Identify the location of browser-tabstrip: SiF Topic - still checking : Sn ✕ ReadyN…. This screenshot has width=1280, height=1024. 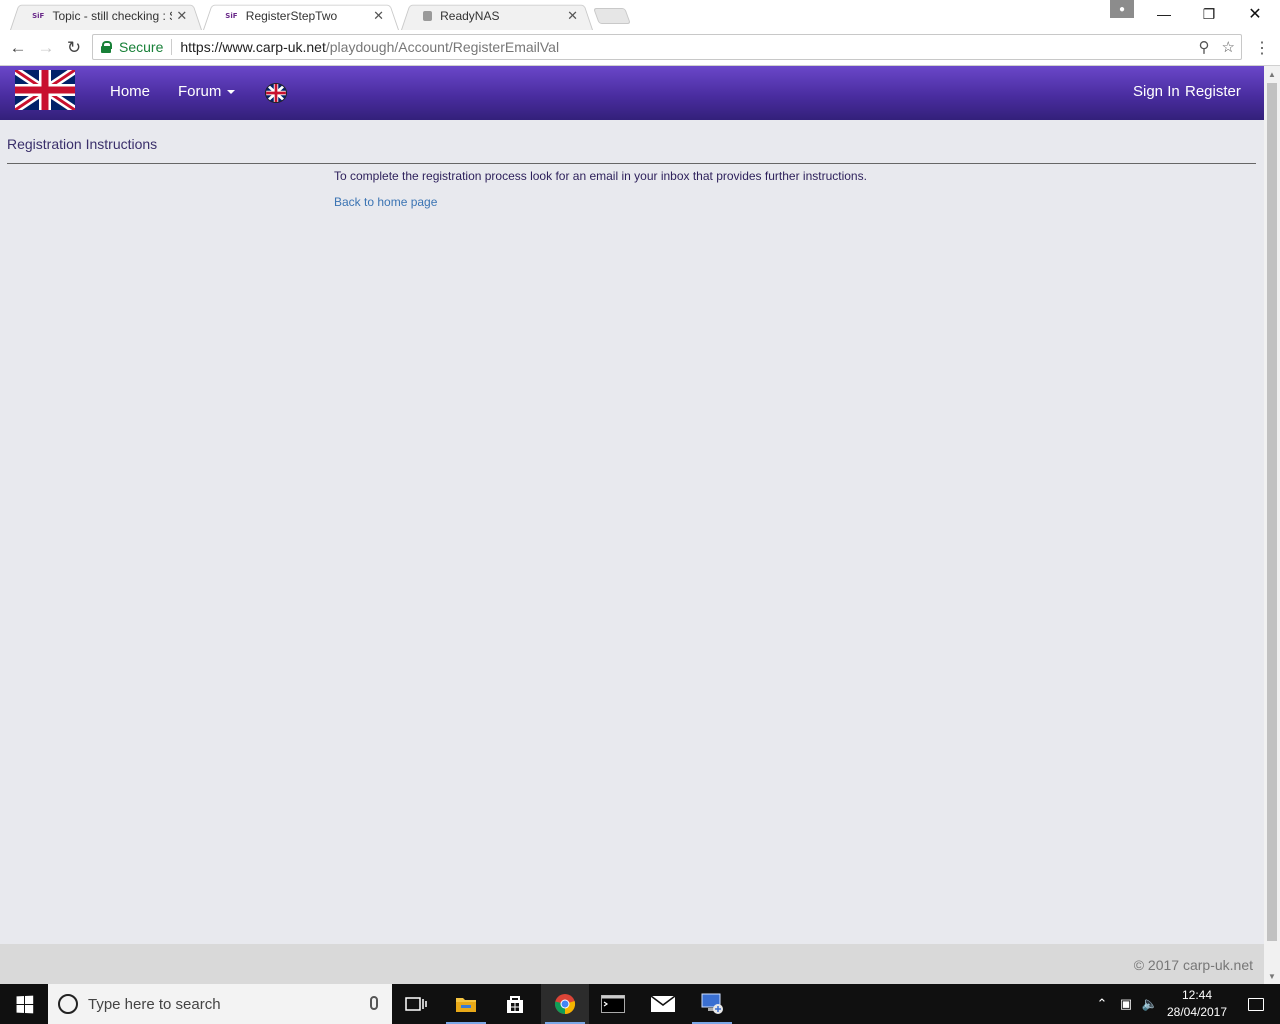
(640, 15).